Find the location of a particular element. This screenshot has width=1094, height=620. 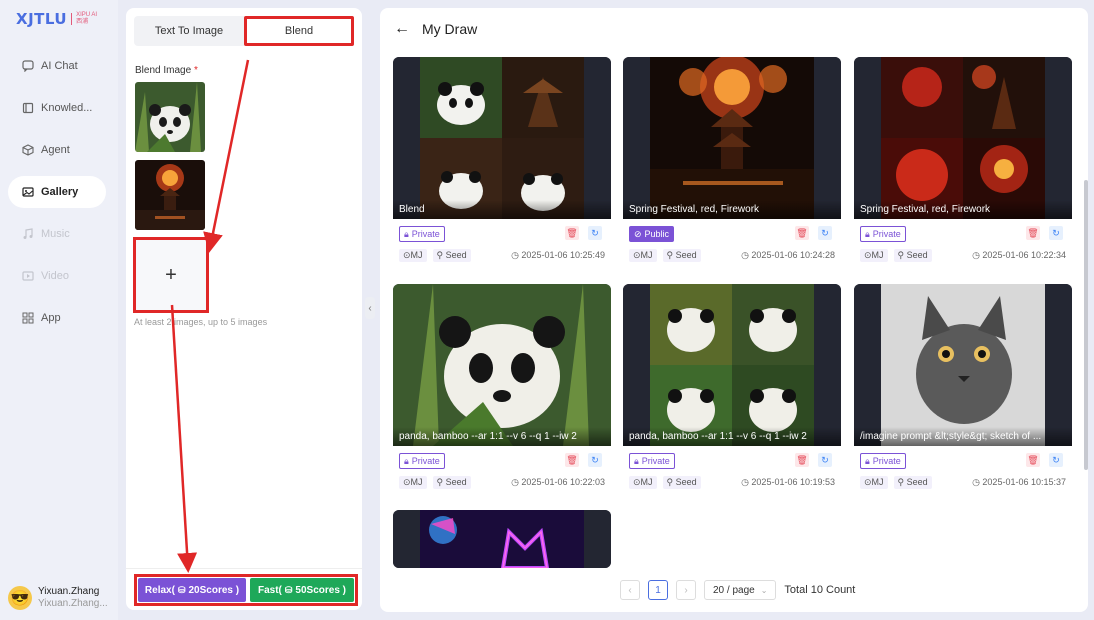

brand-logo: XJTLU XIPU AI 西浦 is located at coordinates (56, 19).